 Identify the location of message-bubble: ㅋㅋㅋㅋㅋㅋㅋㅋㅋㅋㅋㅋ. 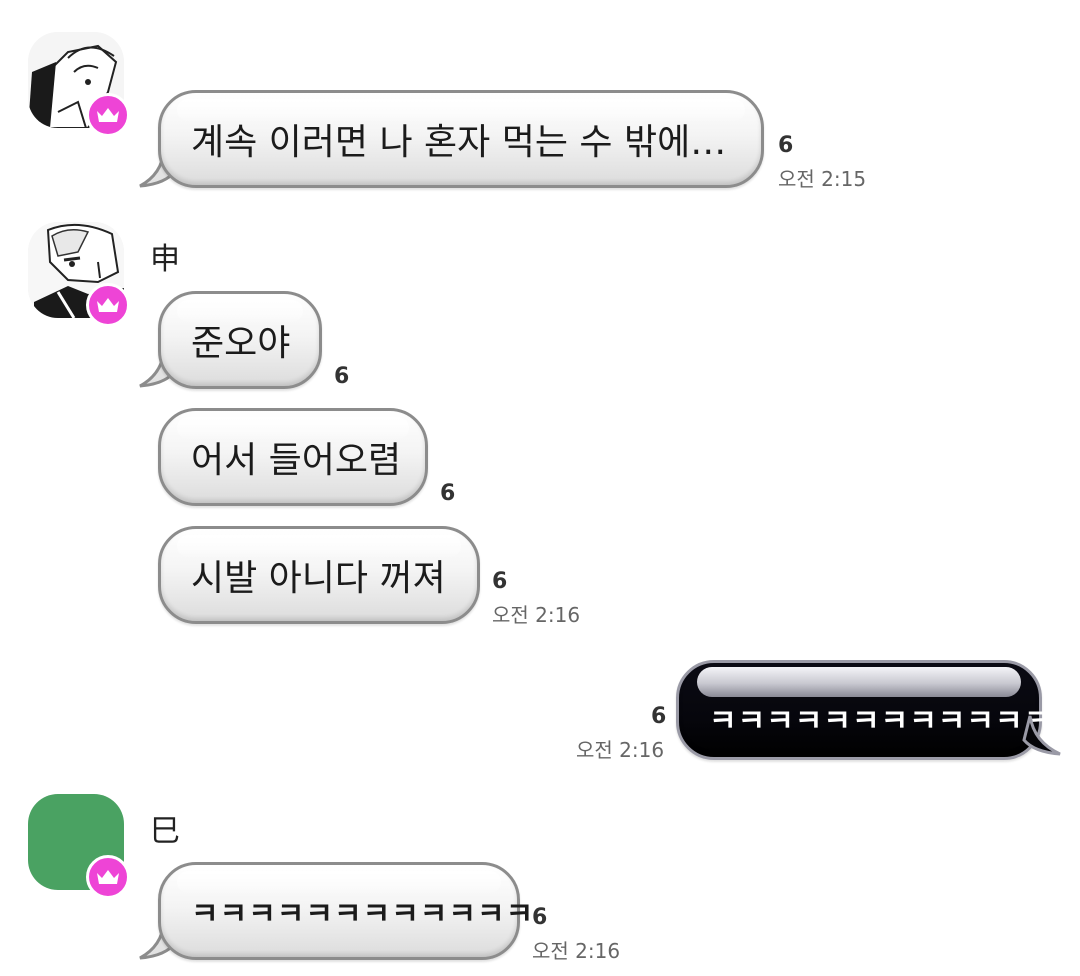
(345, 911).